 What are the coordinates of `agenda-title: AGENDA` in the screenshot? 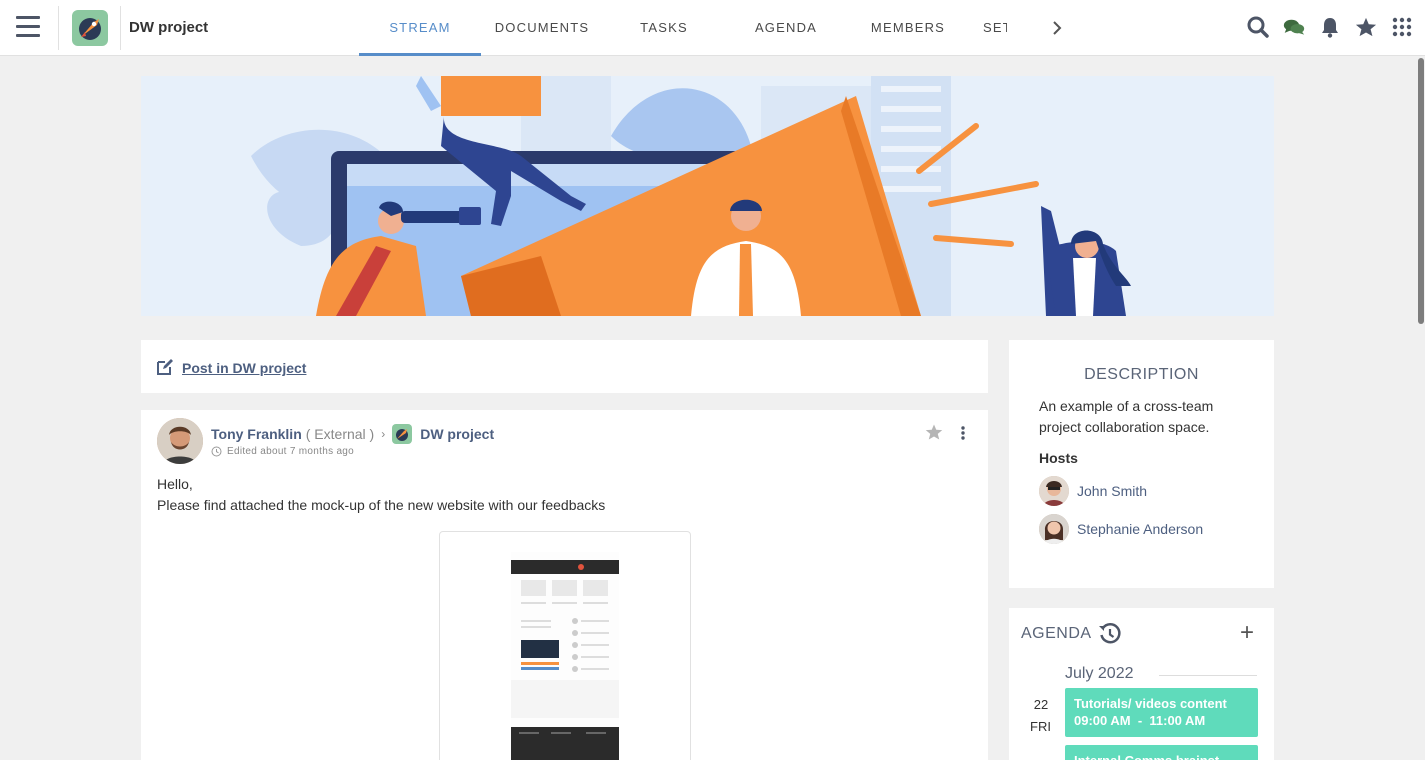 It's located at (1056, 633).